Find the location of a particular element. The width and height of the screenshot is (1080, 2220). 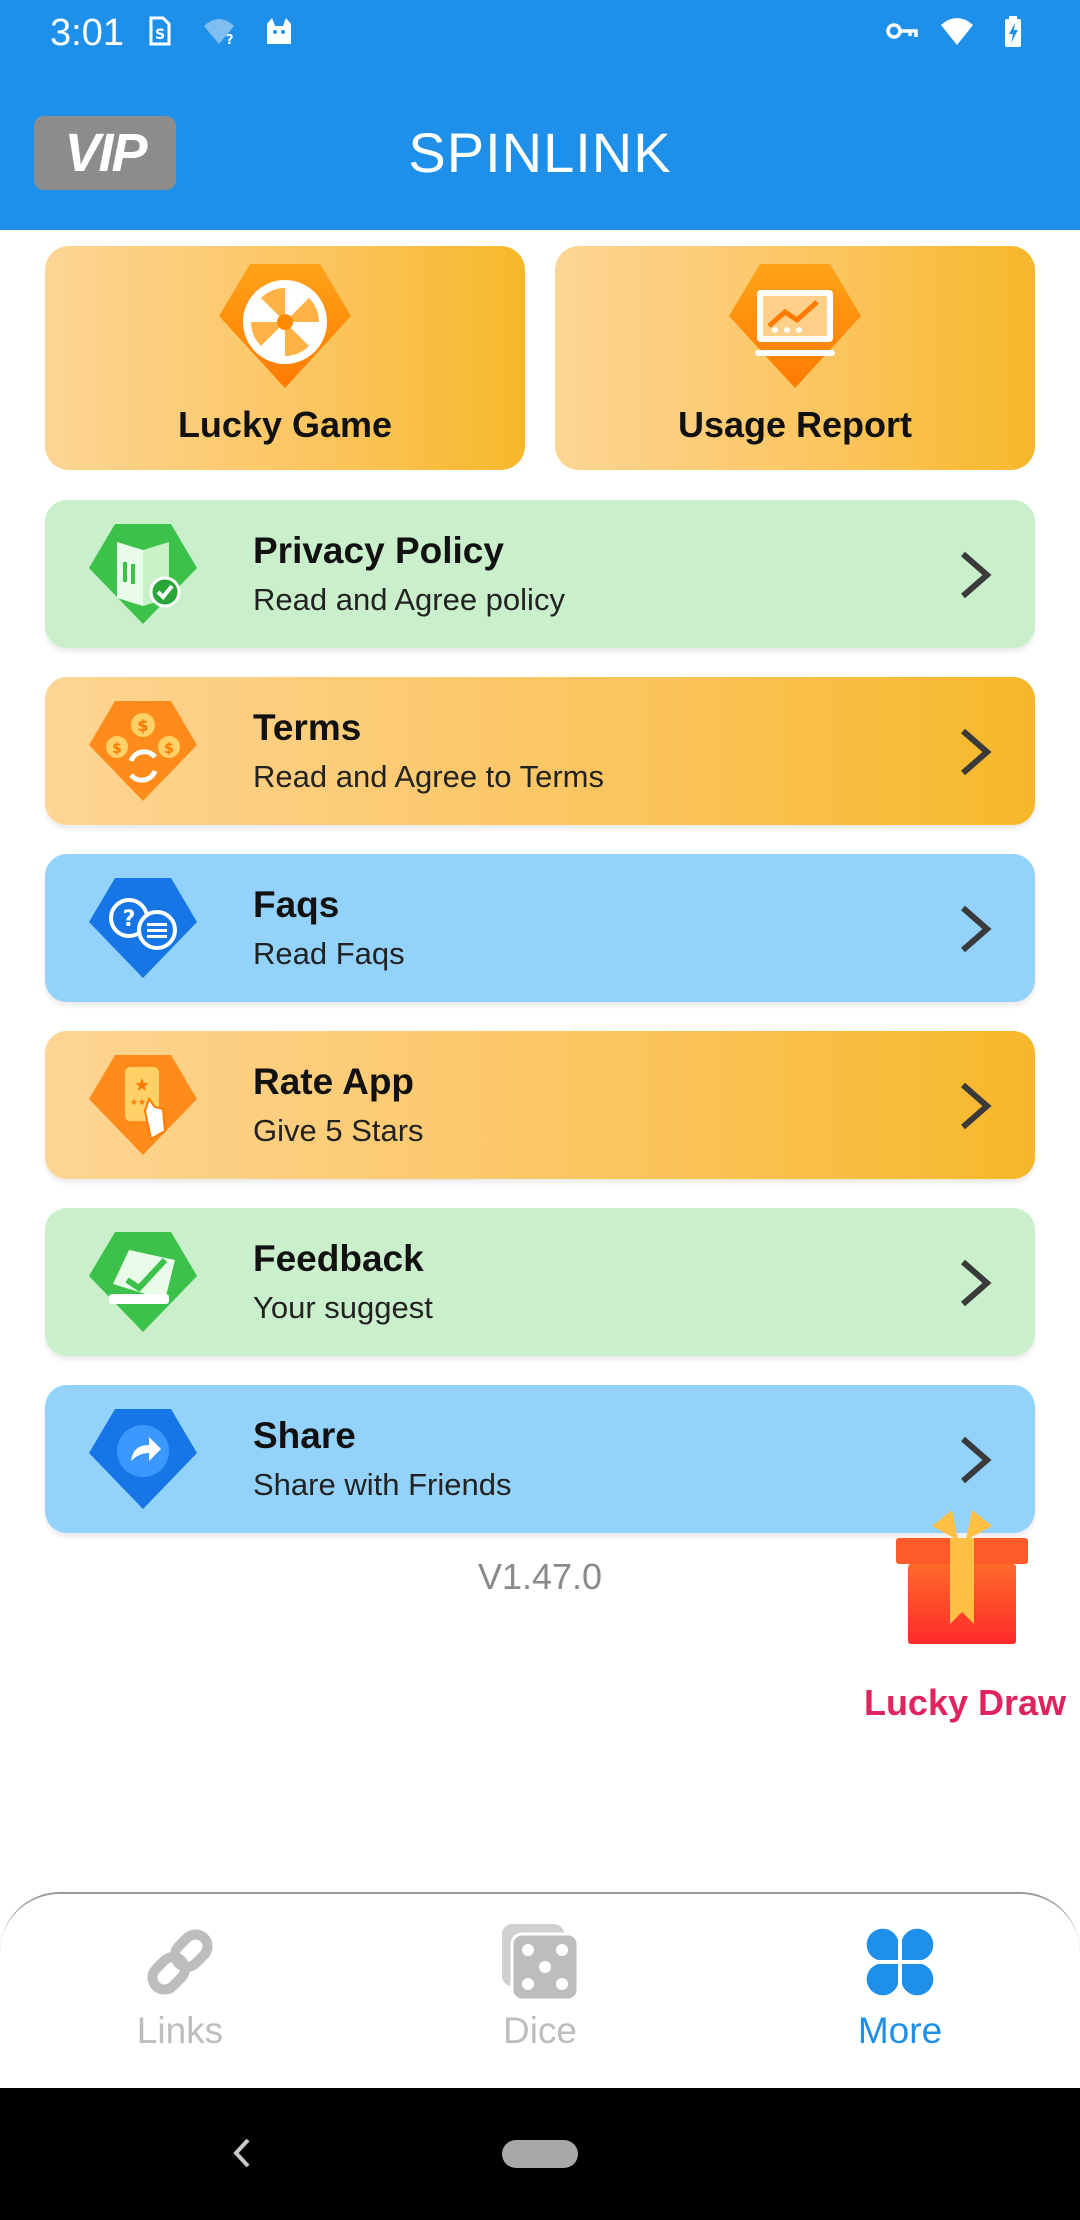

usage-report-card: Usage Report is located at coordinates (795, 358).